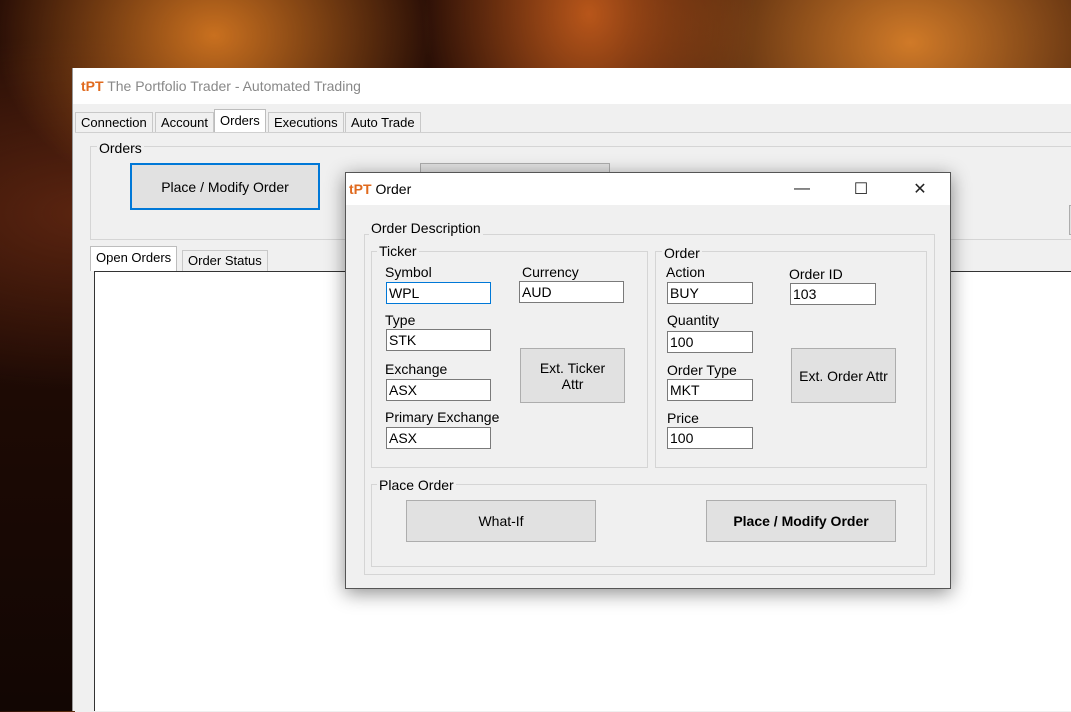  I want to click on action-input: BUY, so click(710, 293).